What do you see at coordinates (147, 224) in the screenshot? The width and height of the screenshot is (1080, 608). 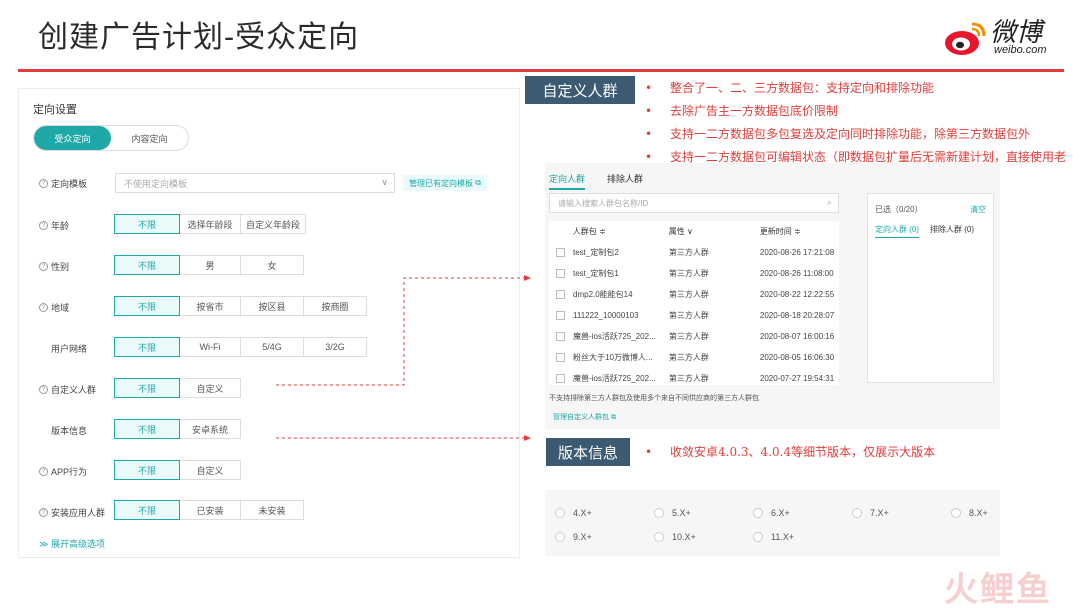 I see `age-unlimited-option: 不限` at bounding box center [147, 224].